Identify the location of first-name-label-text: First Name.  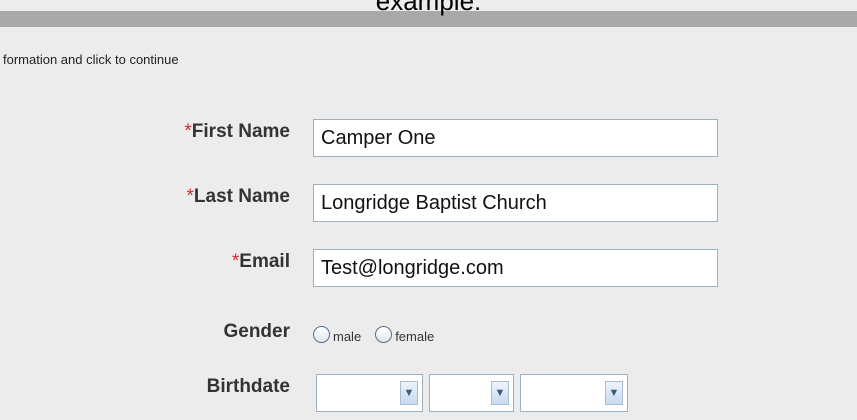
(240, 131).